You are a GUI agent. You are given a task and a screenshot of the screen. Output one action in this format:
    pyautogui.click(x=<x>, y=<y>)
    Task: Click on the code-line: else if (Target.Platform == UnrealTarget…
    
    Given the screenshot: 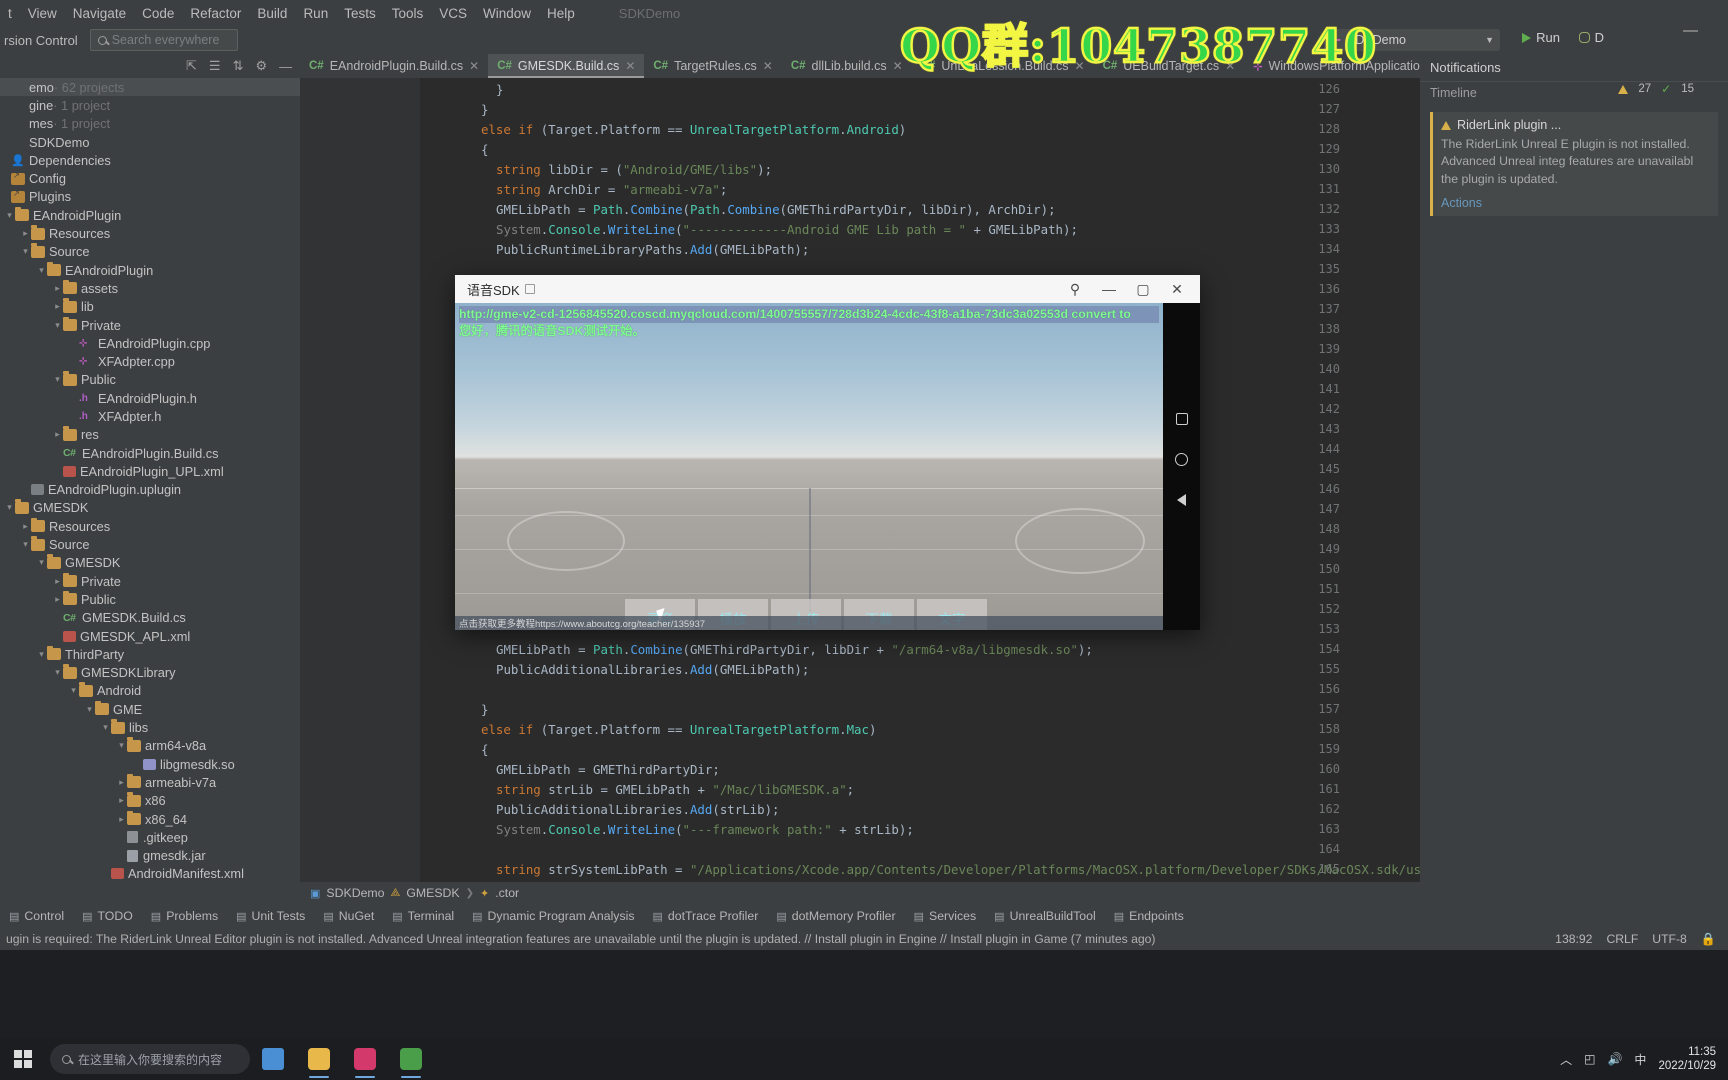 What is the action you would take?
    pyautogui.click(x=678, y=729)
    